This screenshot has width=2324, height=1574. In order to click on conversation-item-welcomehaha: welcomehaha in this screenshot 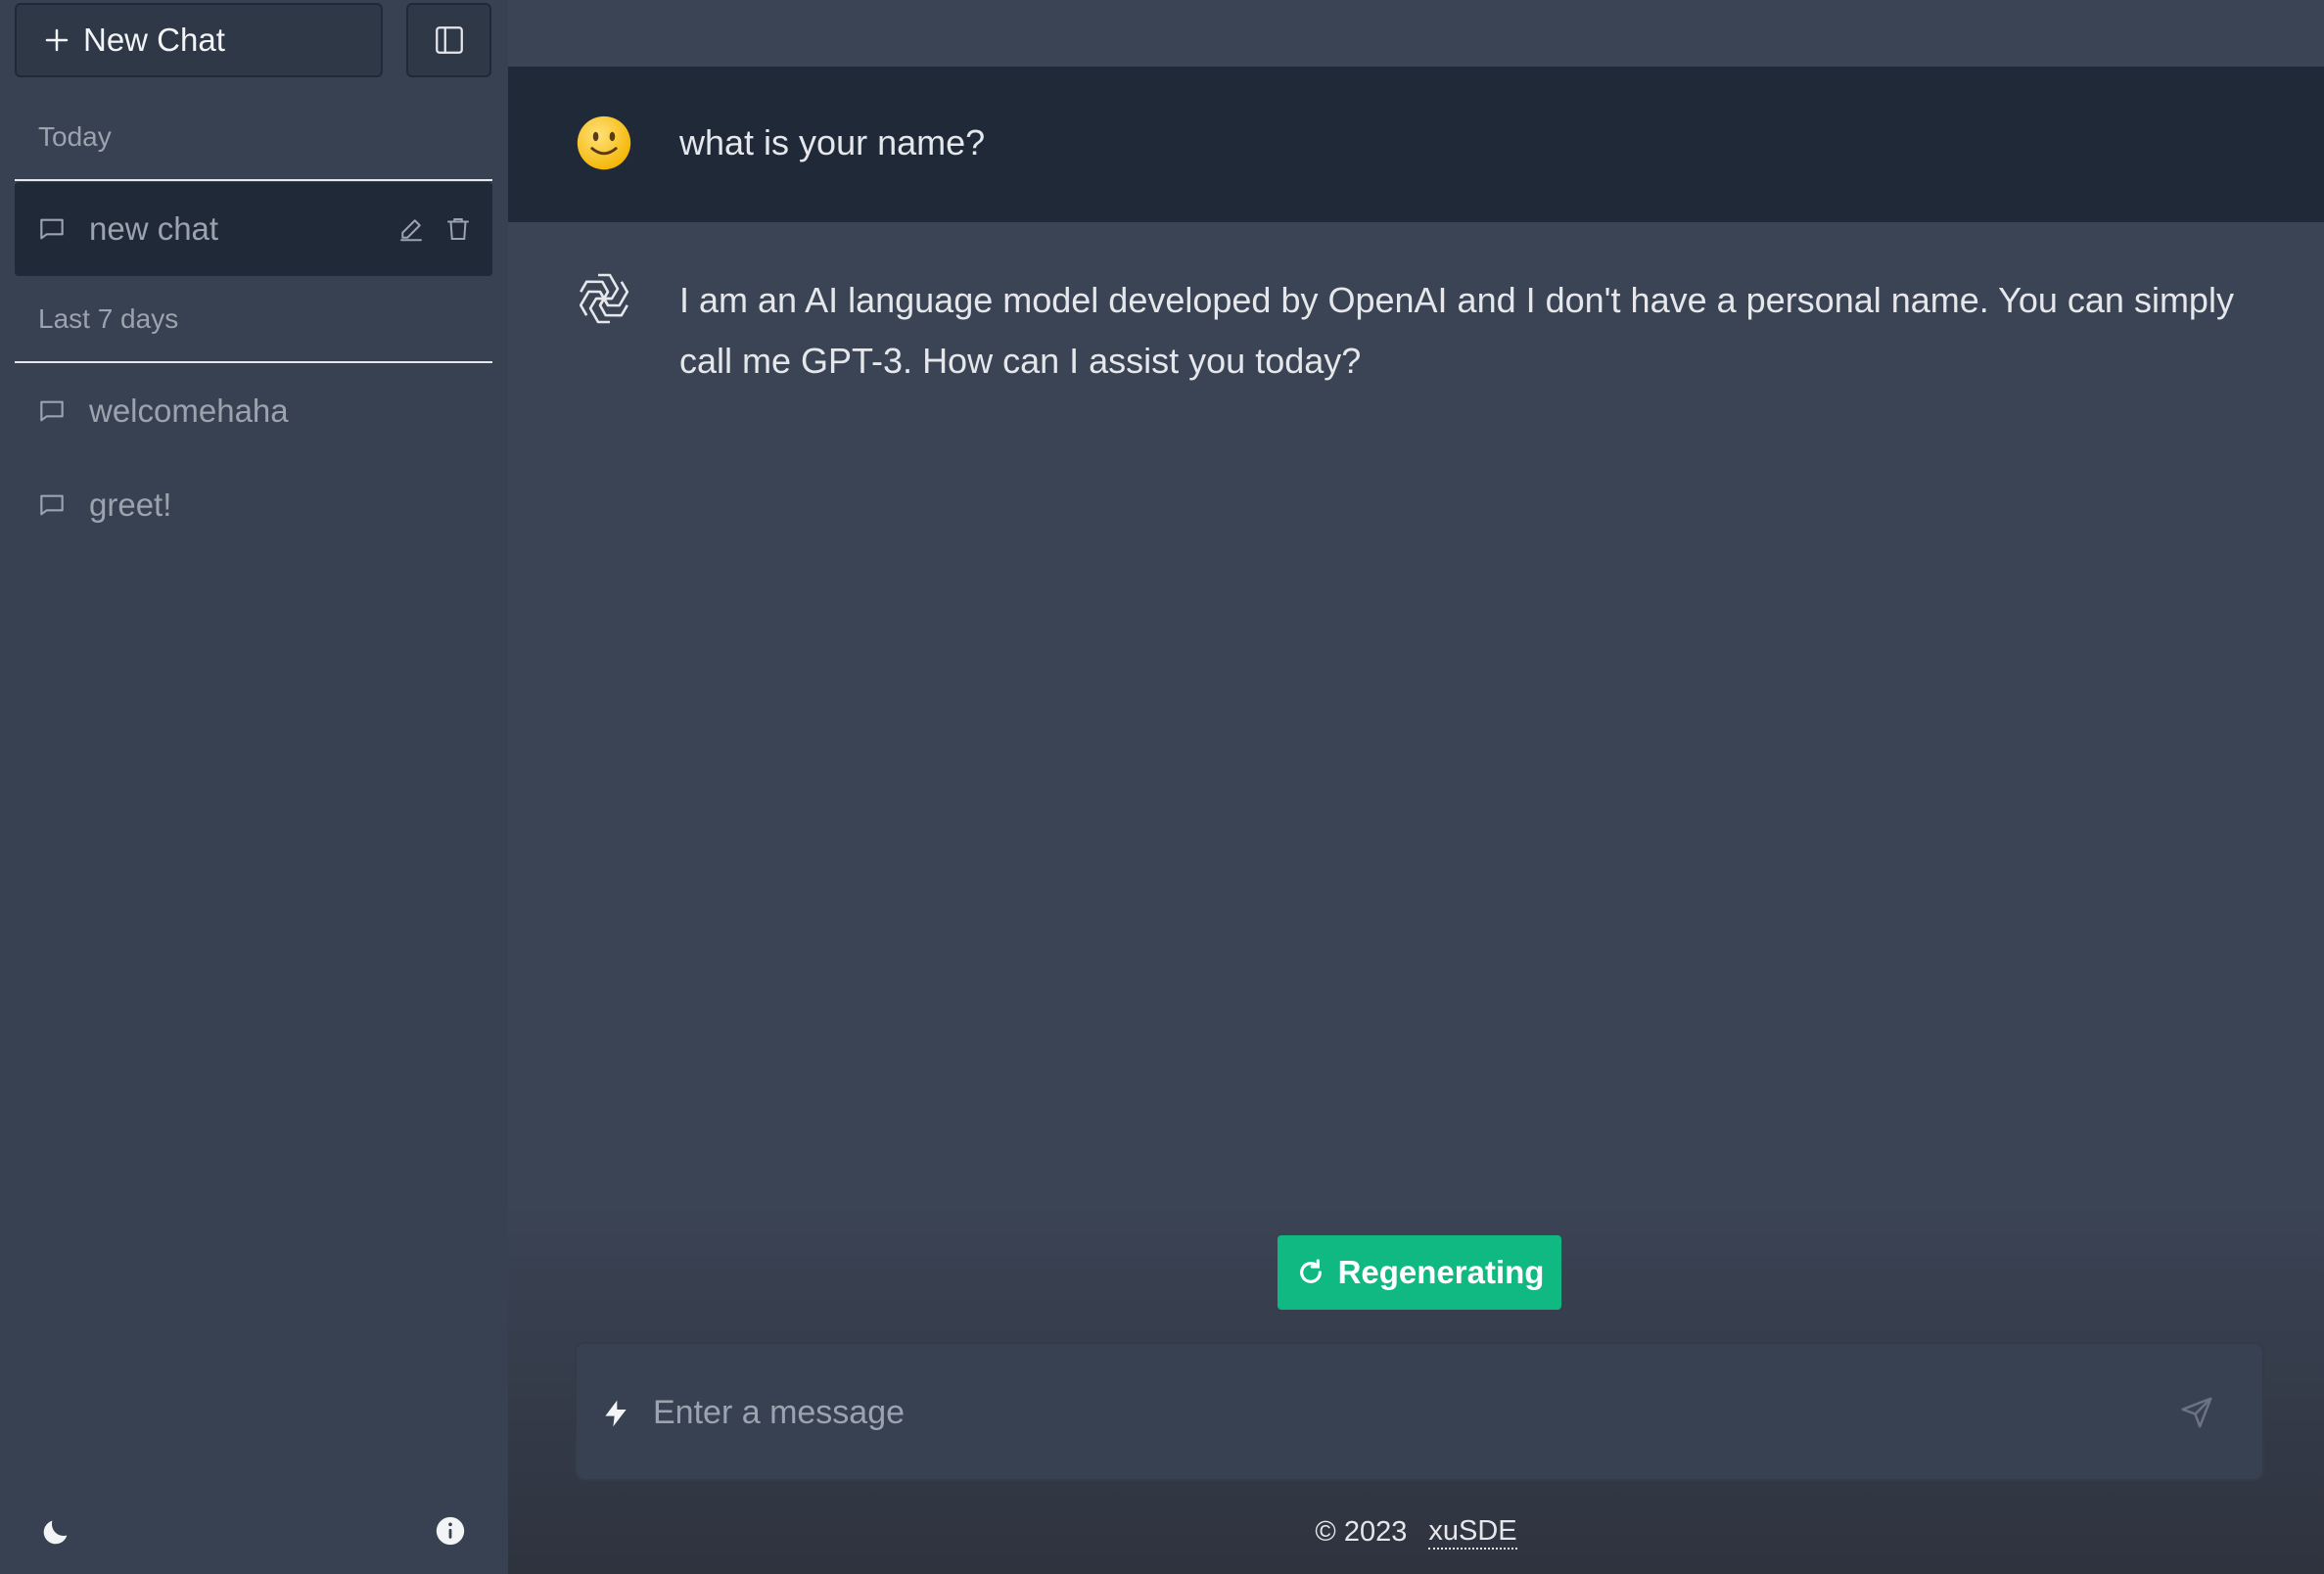, I will do `click(253, 411)`.